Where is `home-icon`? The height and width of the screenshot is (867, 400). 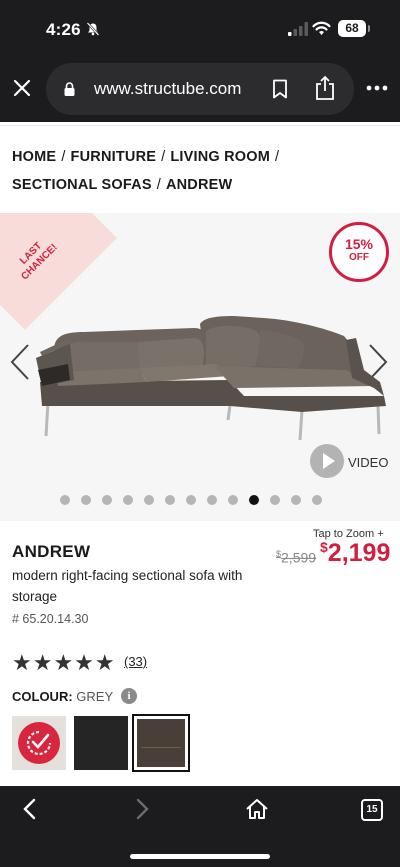
home-icon is located at coordinates (257, 809).